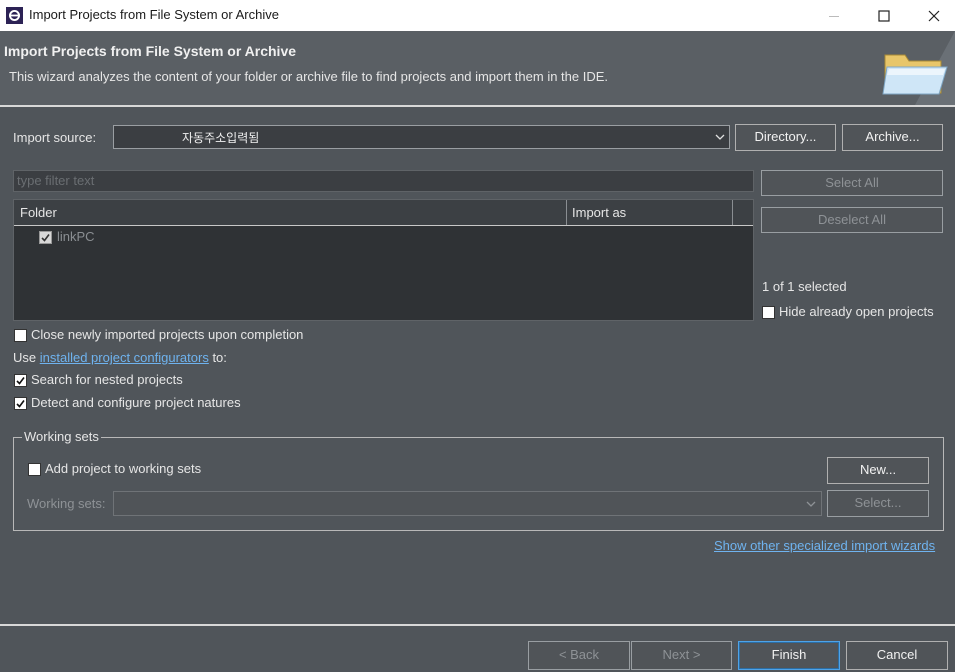 The height and width of the screenshot is (672, 955). I want to click on import-source-label: Import source:, so click(55, 137).